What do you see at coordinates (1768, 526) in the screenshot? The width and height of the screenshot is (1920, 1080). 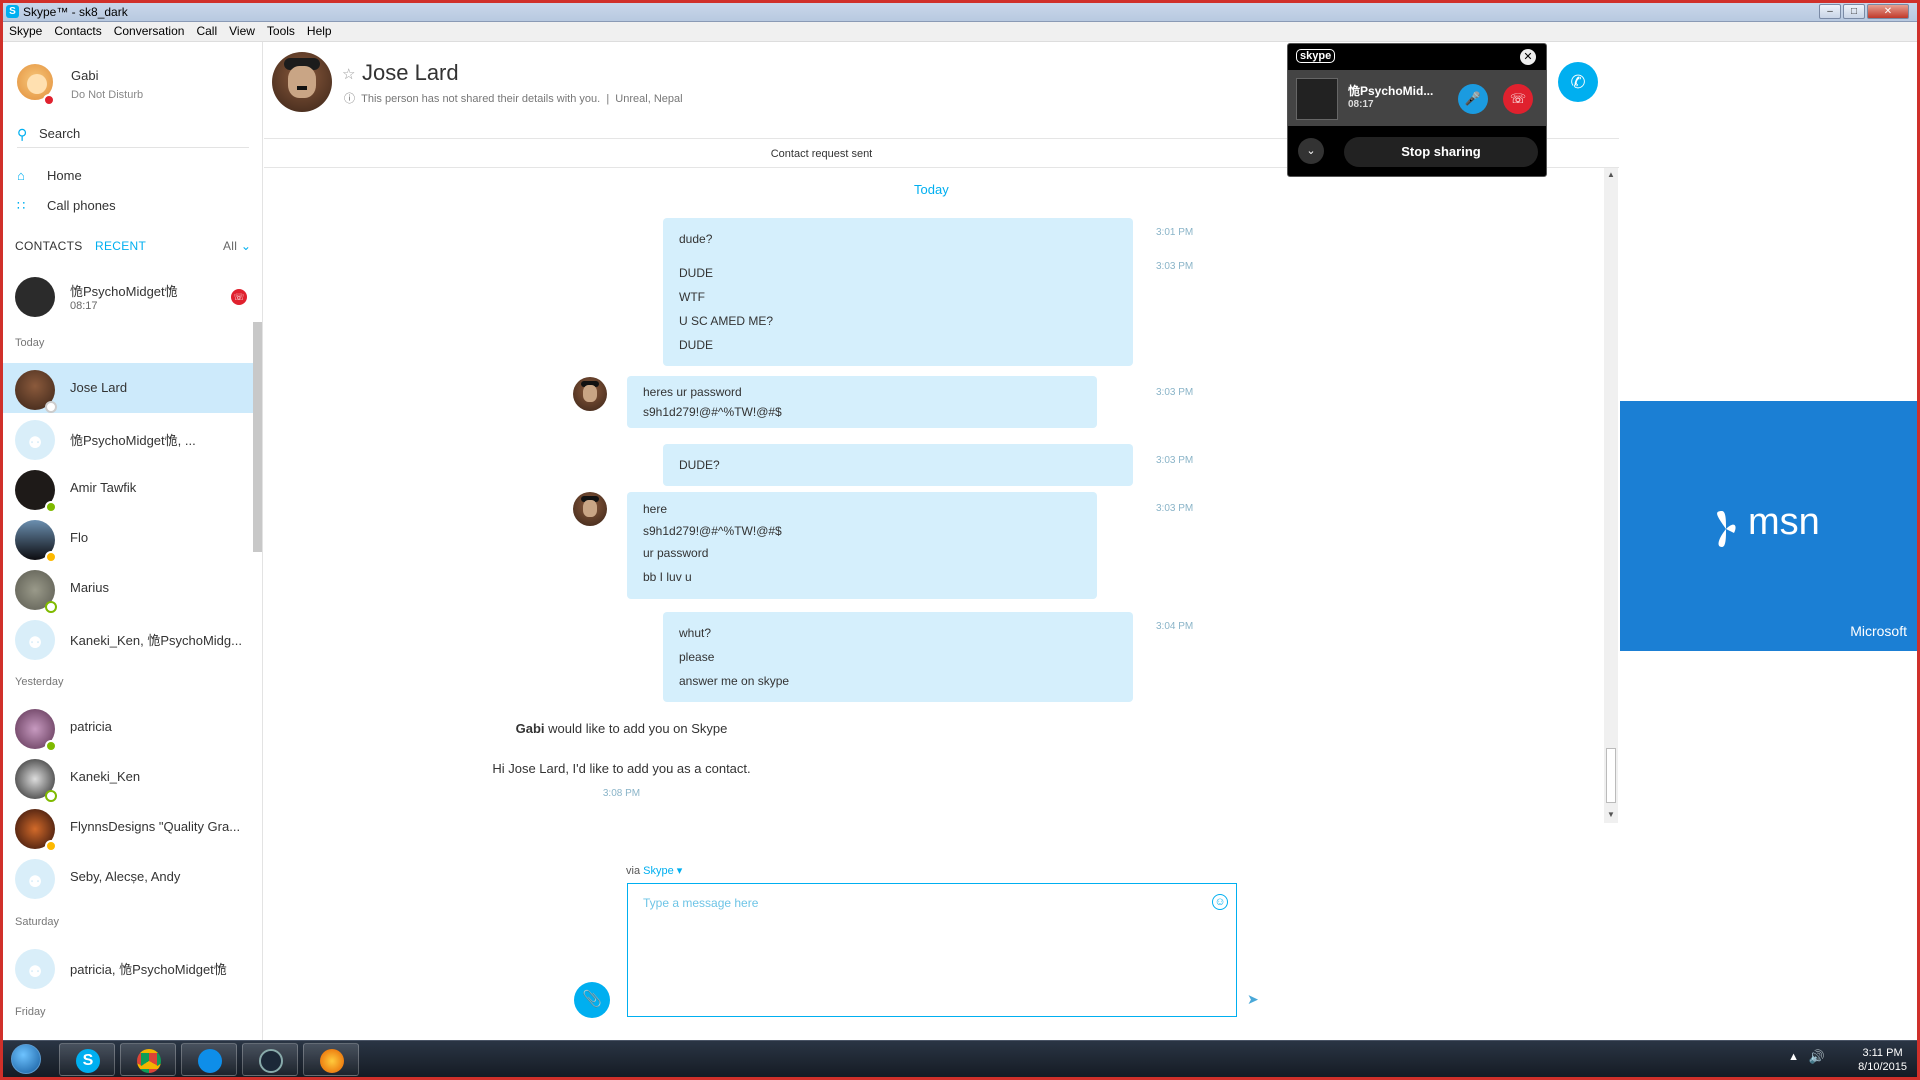 I see `msn-ad: msn Microsoft` at bounding box center [1768, 526].